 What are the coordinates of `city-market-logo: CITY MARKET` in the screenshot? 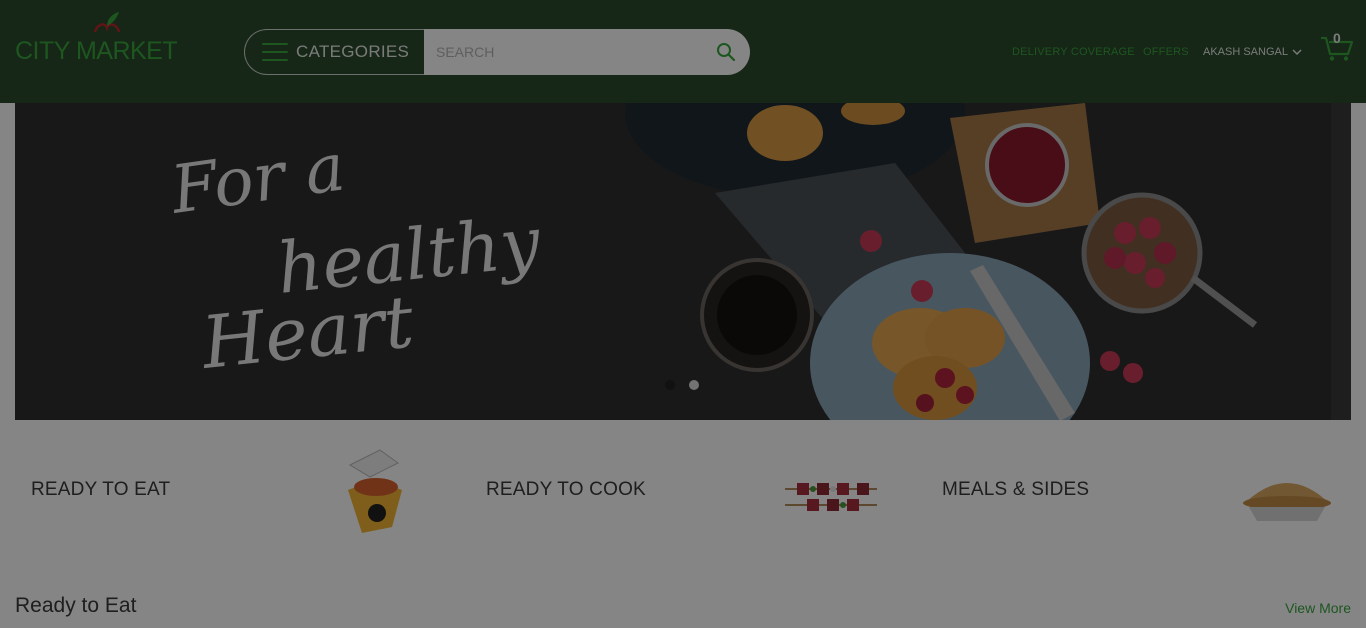 It's located at (96, 39).